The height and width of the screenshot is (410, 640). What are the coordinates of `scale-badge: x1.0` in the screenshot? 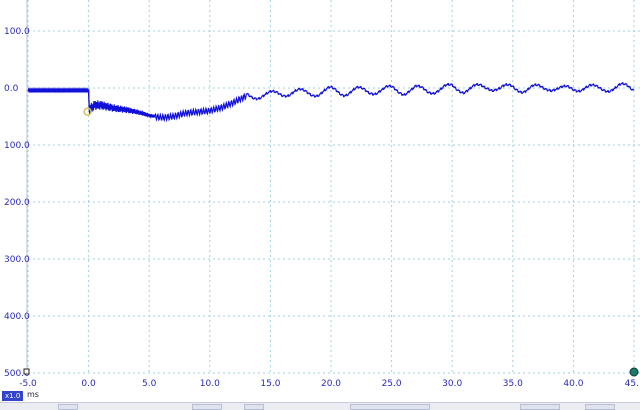 It's located at (13, 396).